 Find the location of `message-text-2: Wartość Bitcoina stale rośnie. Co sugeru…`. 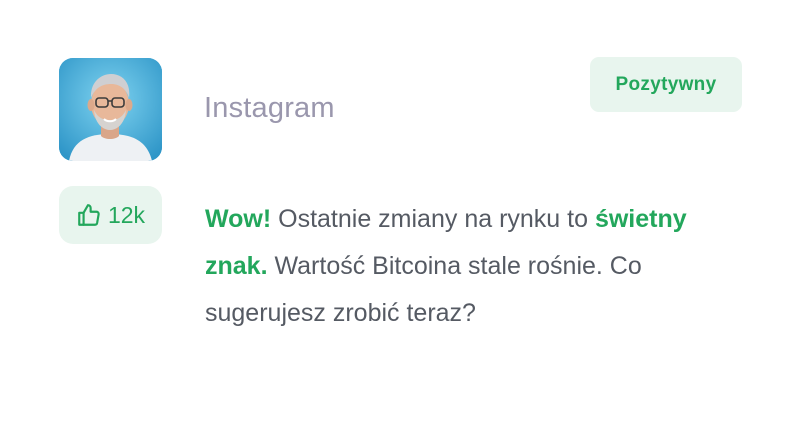

message-text-2: Wartość Bitcoina stale rośnie. Co sugeru… is located at coordinates (423, 289).